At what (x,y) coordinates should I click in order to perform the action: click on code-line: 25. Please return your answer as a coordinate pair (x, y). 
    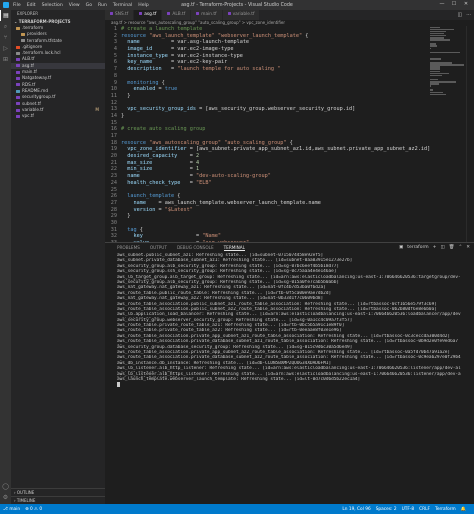
    Looking at the image, I should click on (267, 190).